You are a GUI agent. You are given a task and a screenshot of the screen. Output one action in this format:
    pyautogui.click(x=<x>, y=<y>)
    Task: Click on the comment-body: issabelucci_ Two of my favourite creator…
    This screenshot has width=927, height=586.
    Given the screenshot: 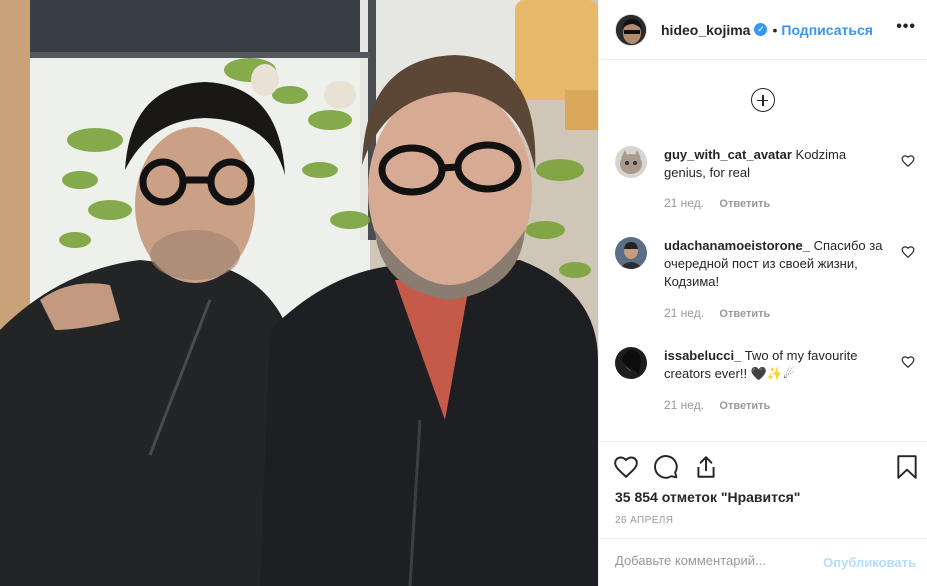 What is the action you would take?
    pyautogui.click(x=774, y=365)
    